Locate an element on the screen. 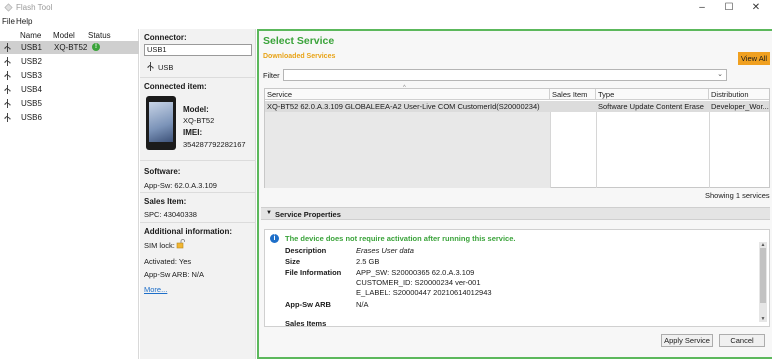  title-bar: Flash Tool – ☐ ✕ is located at coordinates (386, 8).